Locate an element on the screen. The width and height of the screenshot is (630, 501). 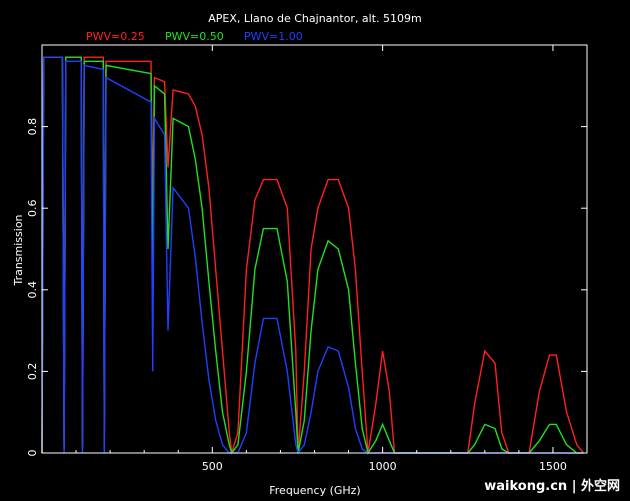
x-tick-label: 500 is located at coordinates (212, 466).